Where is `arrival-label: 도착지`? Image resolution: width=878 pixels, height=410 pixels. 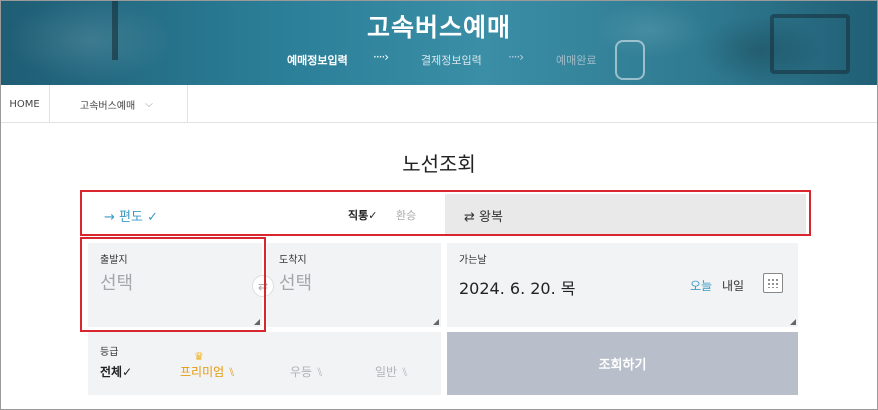
arrival-label: 도착지 is located at coordinates (293, 260).